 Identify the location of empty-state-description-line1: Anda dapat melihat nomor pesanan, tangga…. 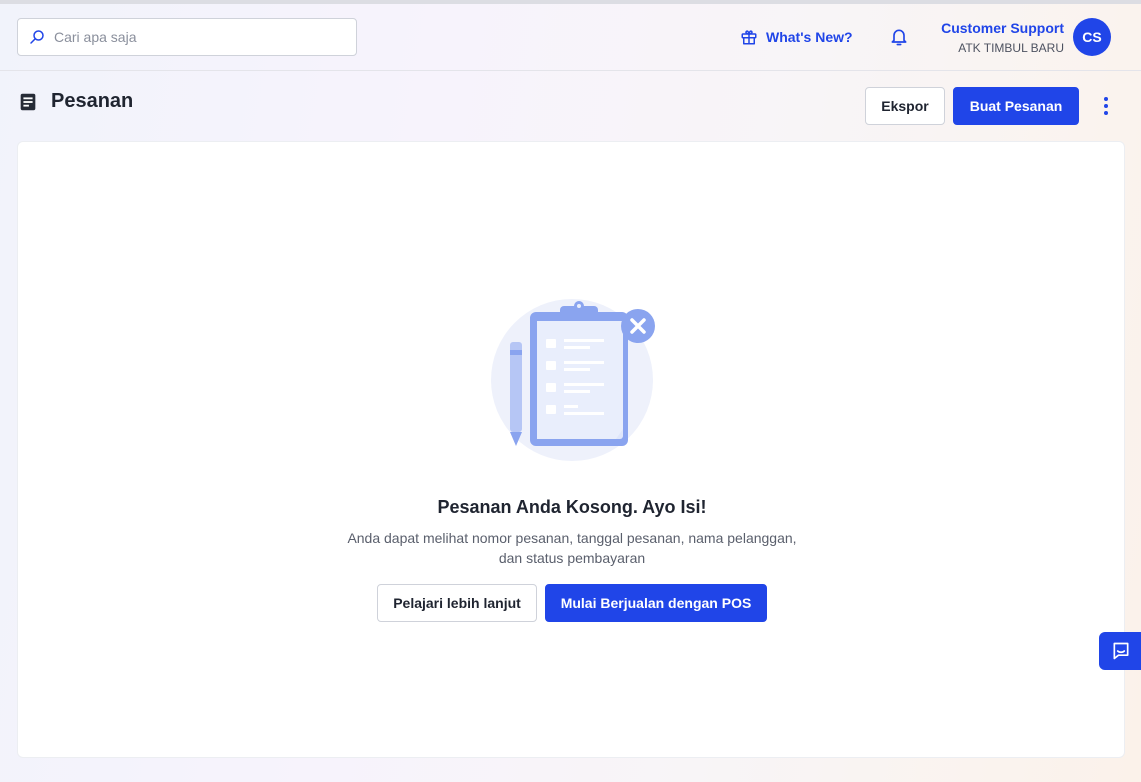
(572, 538).